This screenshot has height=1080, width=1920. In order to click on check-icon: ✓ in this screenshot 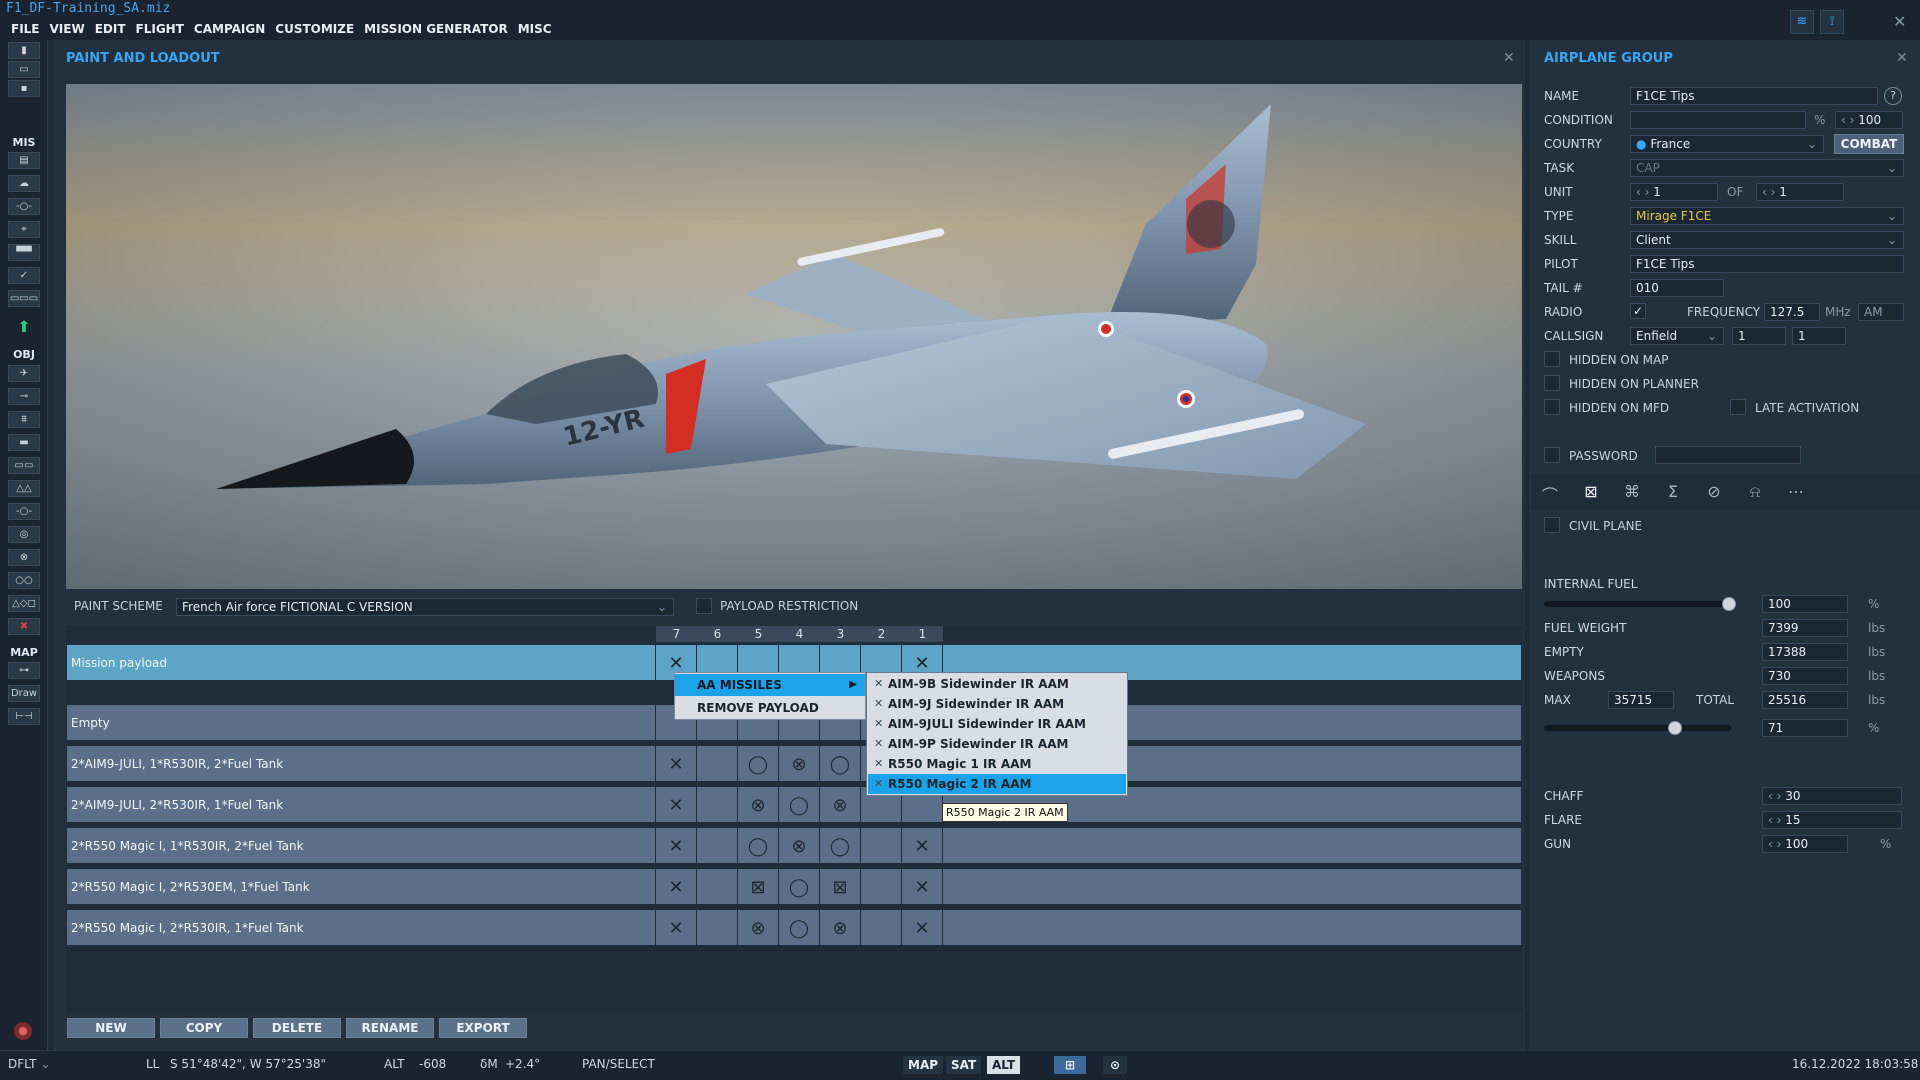, I will do `click(24, 275)`.